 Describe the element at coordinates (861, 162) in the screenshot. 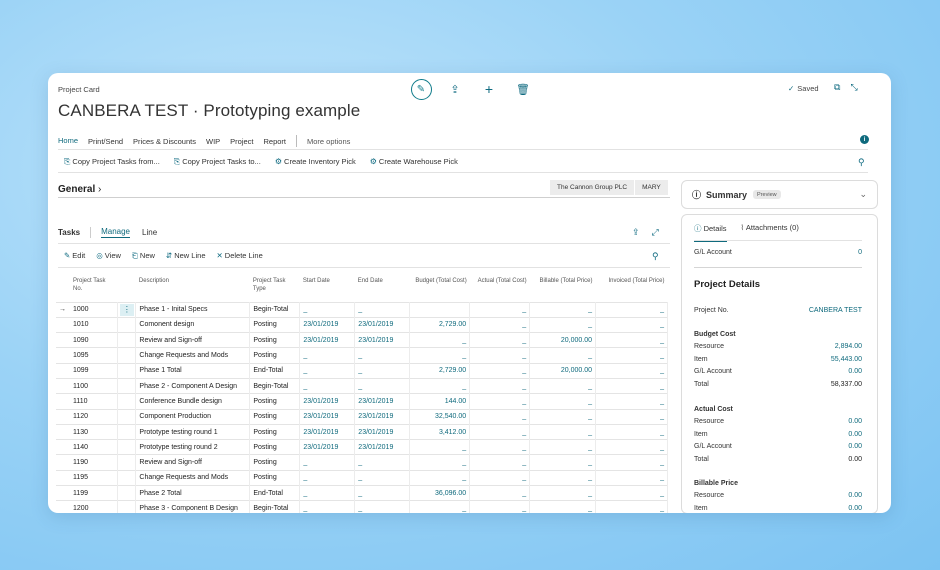

I see `pin-icon: ⚲` at that location.